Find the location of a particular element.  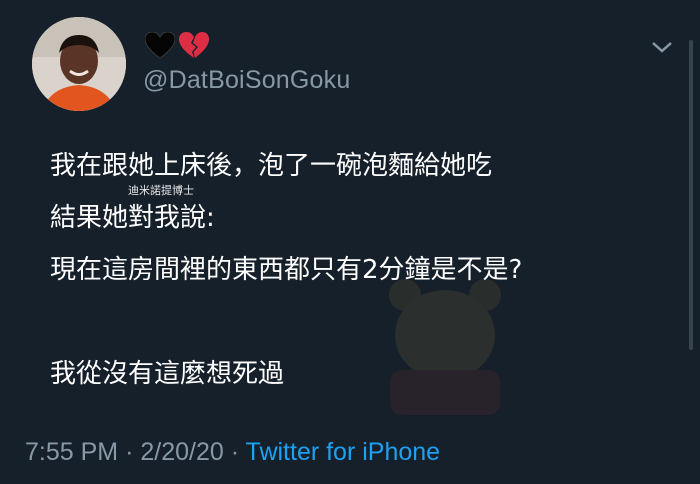

chevron-down-icon is located at coordinates (662, 47).